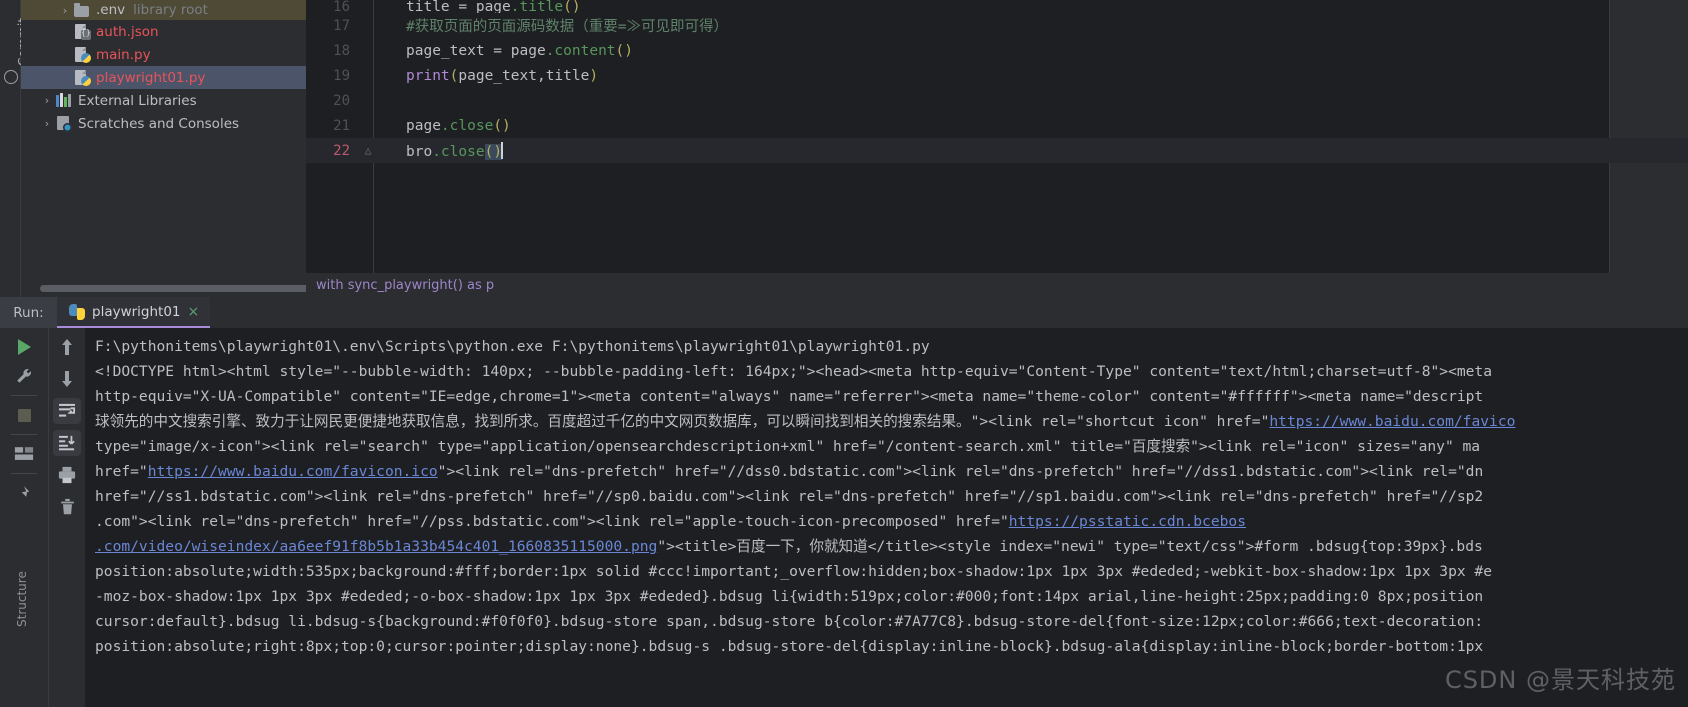 This screenshot has height=707, width=1688. What do you see at coordinates (1560, 680) in the screenshot?
I see `watermark: CSDN @景天科技苑` at bounding box center [1560, 680].